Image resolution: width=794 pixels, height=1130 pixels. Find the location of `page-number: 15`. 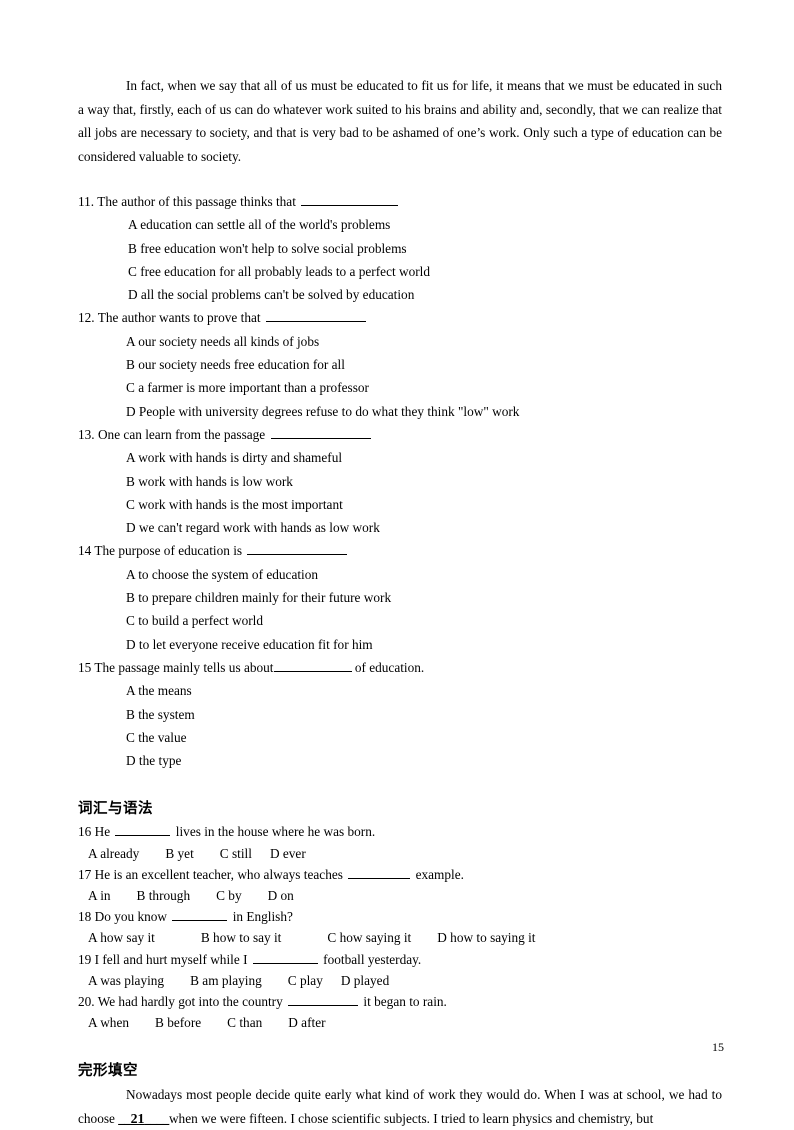

page-number: 15 is located at coordinates (718, 1047).